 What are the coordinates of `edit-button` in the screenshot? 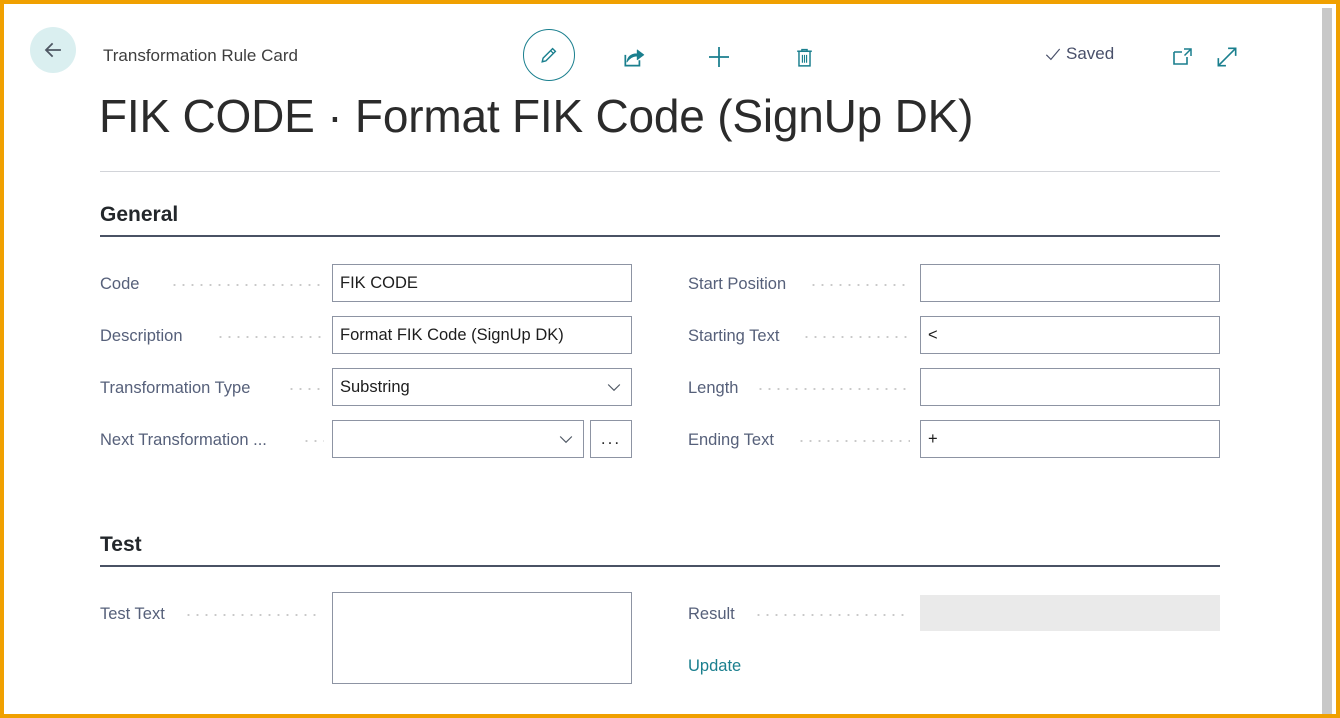 It's located at (549, 55).